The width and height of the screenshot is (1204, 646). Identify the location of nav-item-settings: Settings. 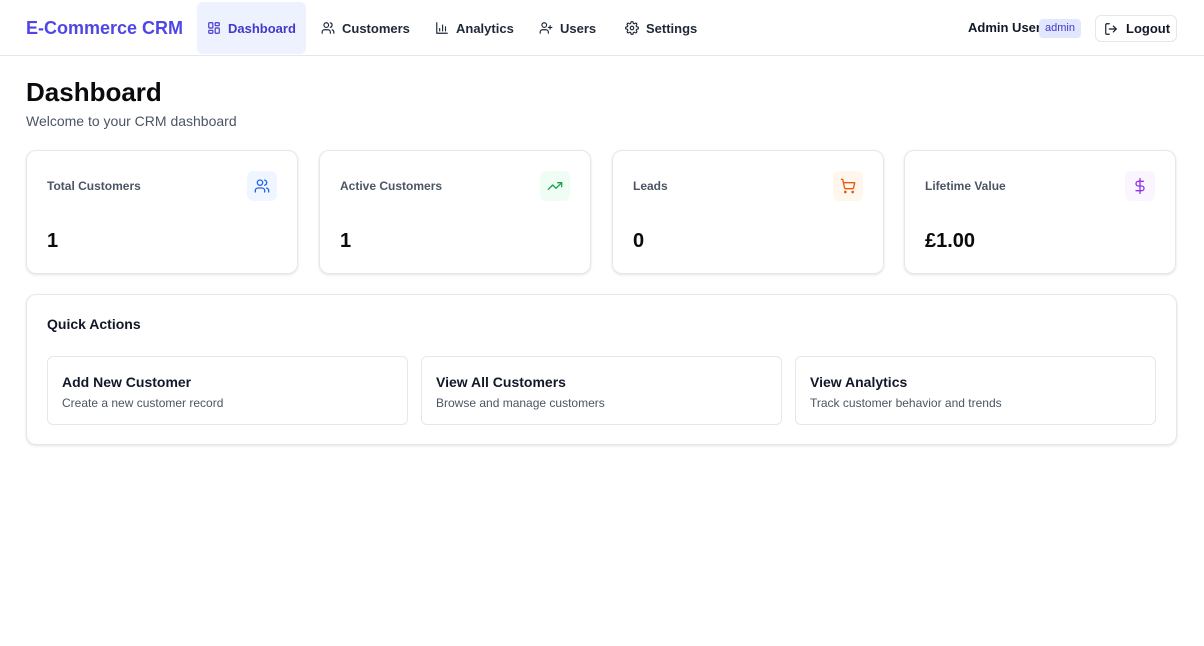
(661, 28).